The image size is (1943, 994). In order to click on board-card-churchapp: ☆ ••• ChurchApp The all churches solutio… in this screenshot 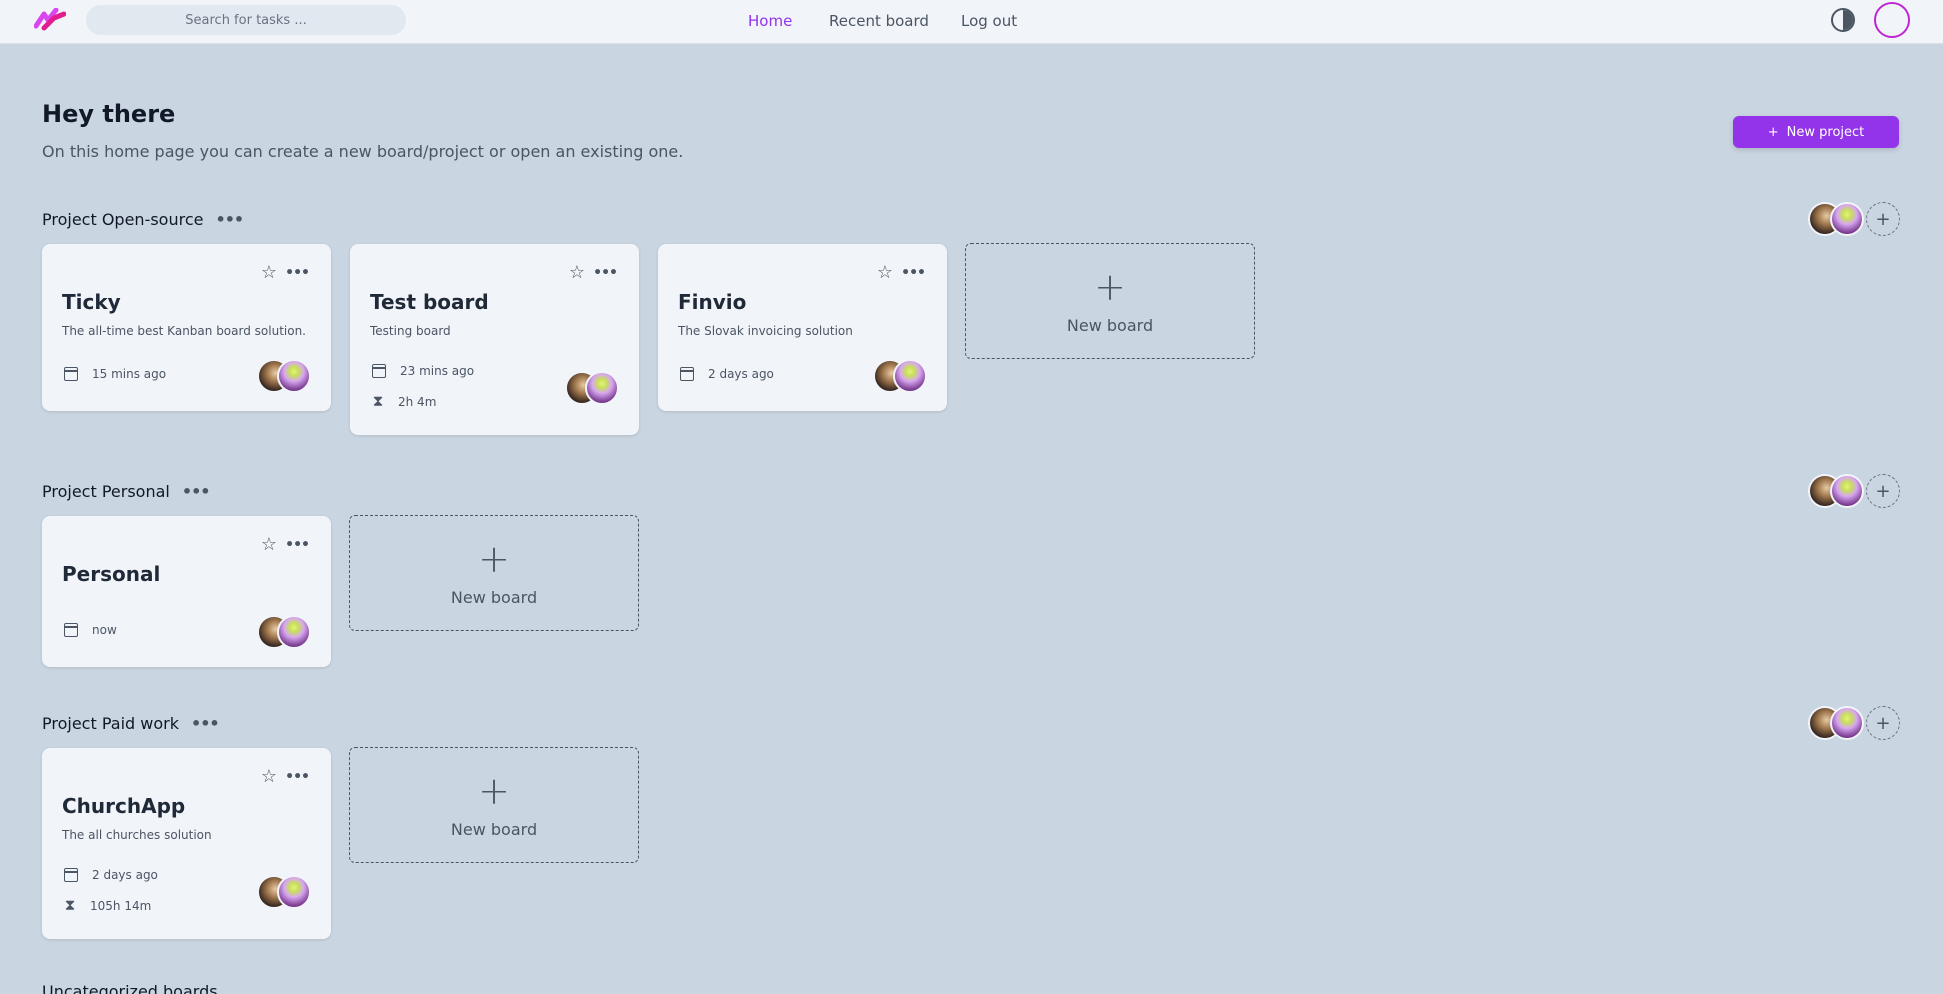, I will do `click(186, 843)`.